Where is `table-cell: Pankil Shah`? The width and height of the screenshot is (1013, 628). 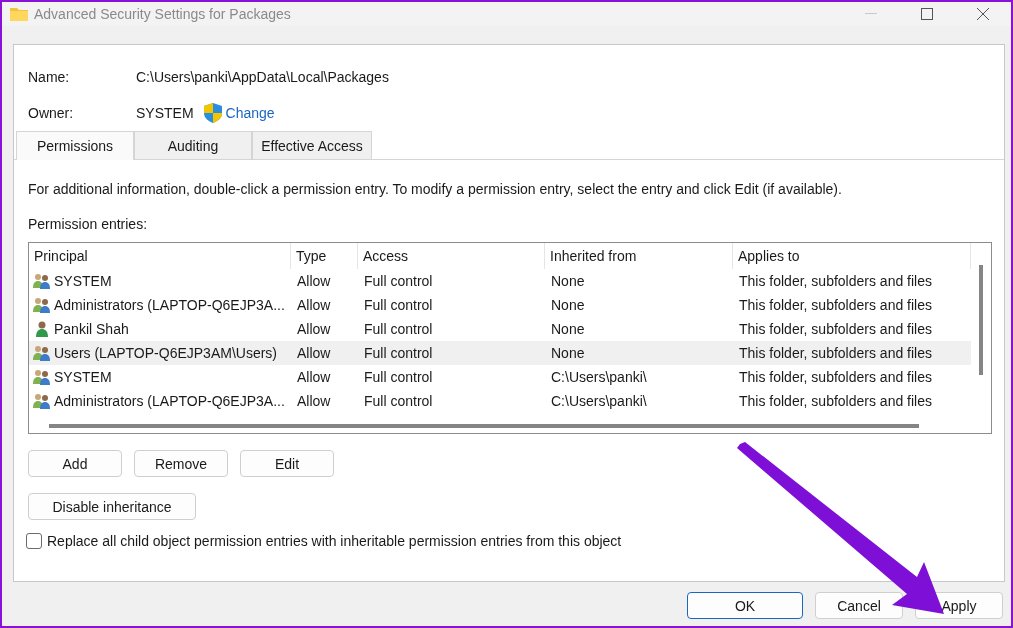 table-cell: Pankil Shah is located at coordinates (91, 329).